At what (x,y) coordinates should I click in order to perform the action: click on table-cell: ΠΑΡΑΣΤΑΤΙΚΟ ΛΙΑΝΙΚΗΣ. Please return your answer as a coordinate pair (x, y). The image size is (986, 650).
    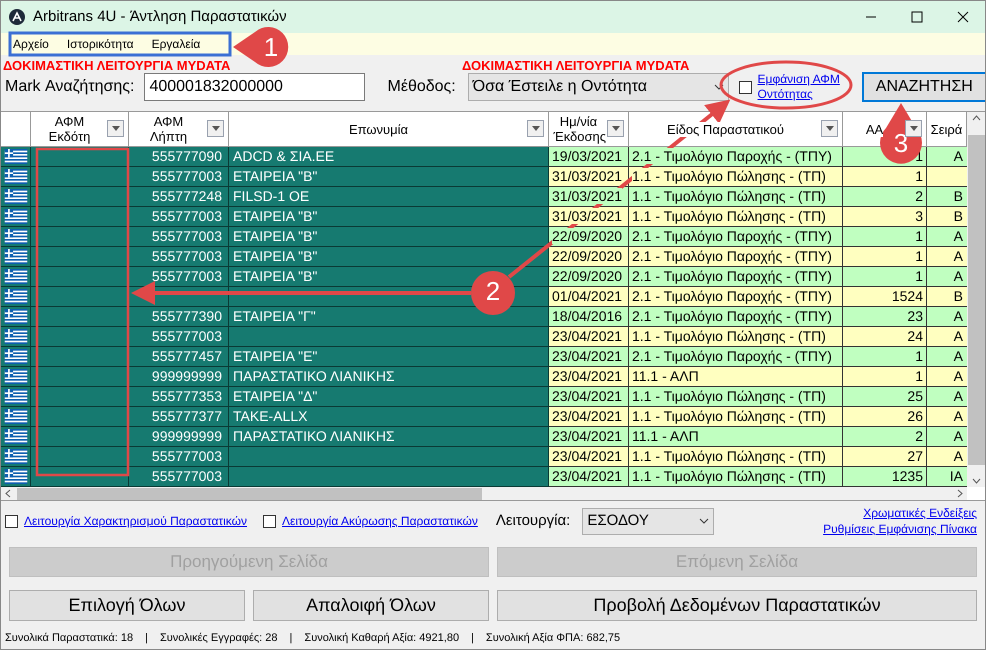
    Looking at the image, I should click on (389, 437).